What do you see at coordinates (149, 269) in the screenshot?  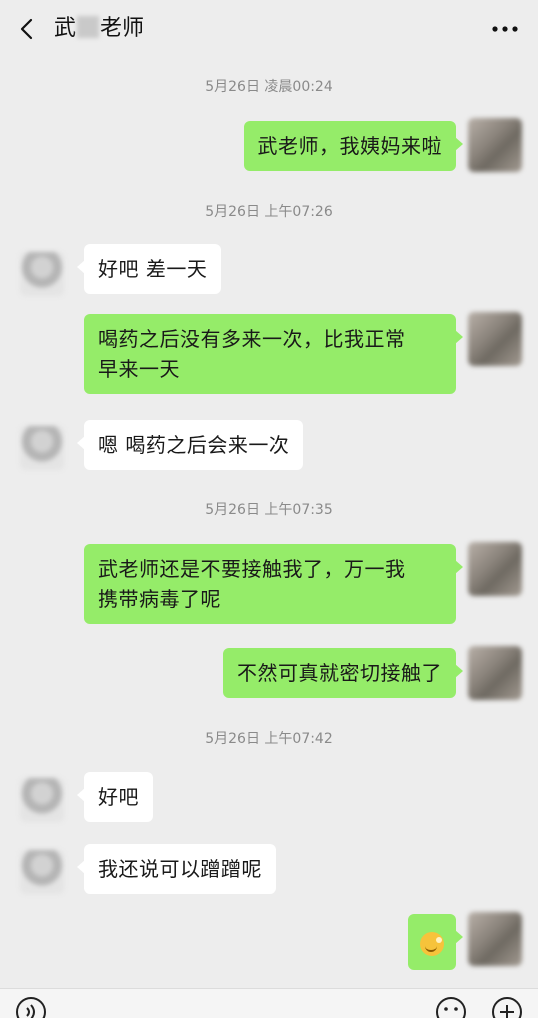 I see `message-bubble-peer: 好吧 差一天` at bounding box center [149, 269].